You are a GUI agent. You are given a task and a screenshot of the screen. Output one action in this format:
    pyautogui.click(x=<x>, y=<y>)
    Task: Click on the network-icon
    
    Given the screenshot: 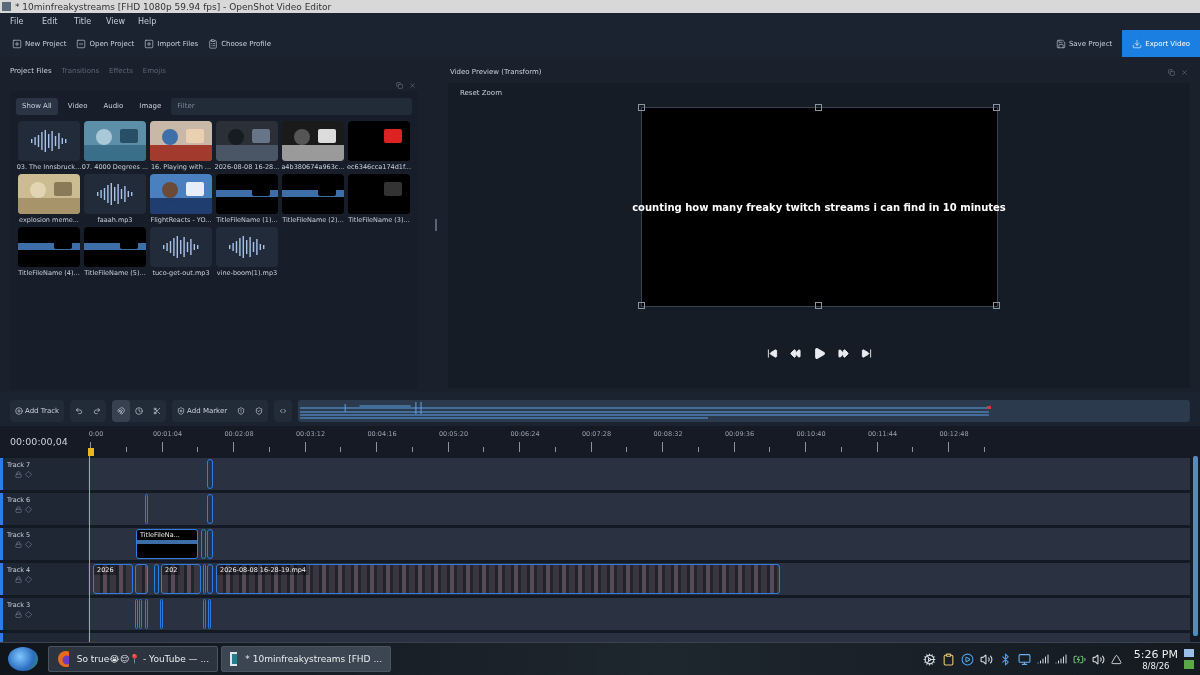 What is the action you would take?
    pyautogui.click(x=1024, y=659)
    